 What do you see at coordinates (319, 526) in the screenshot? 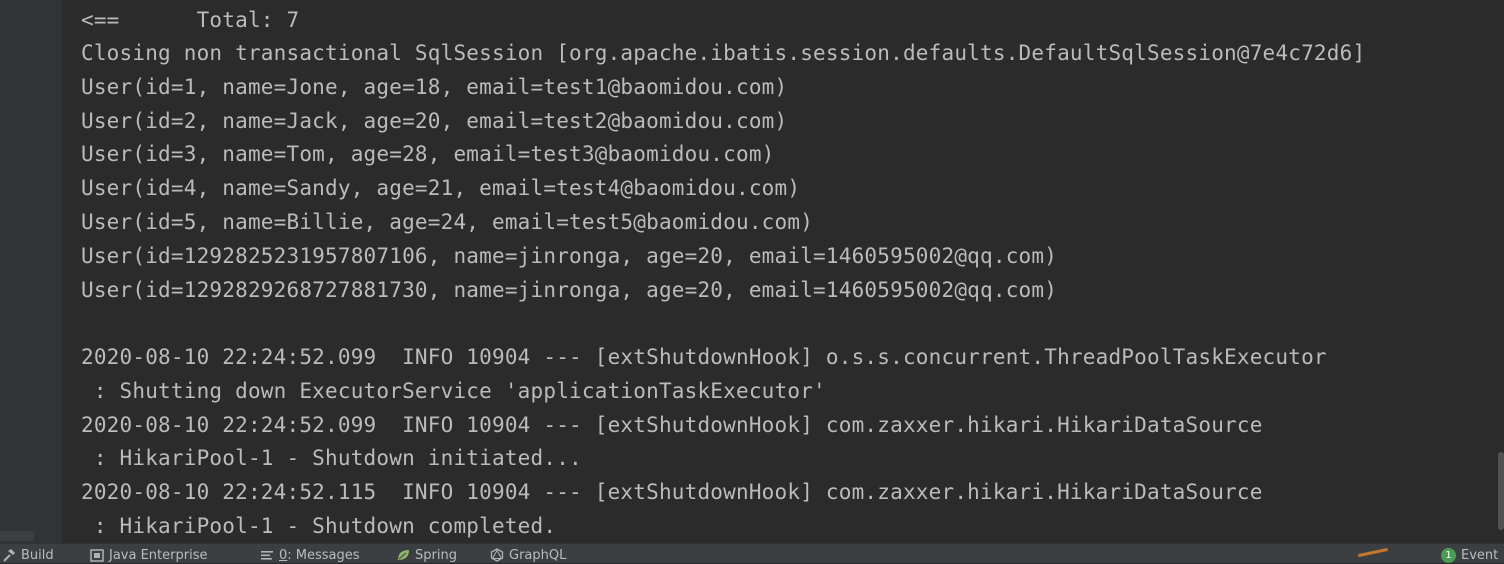
I see `console-line: : HikariPool-1 - Shutdown completed.` at bounding box center [319, 526].